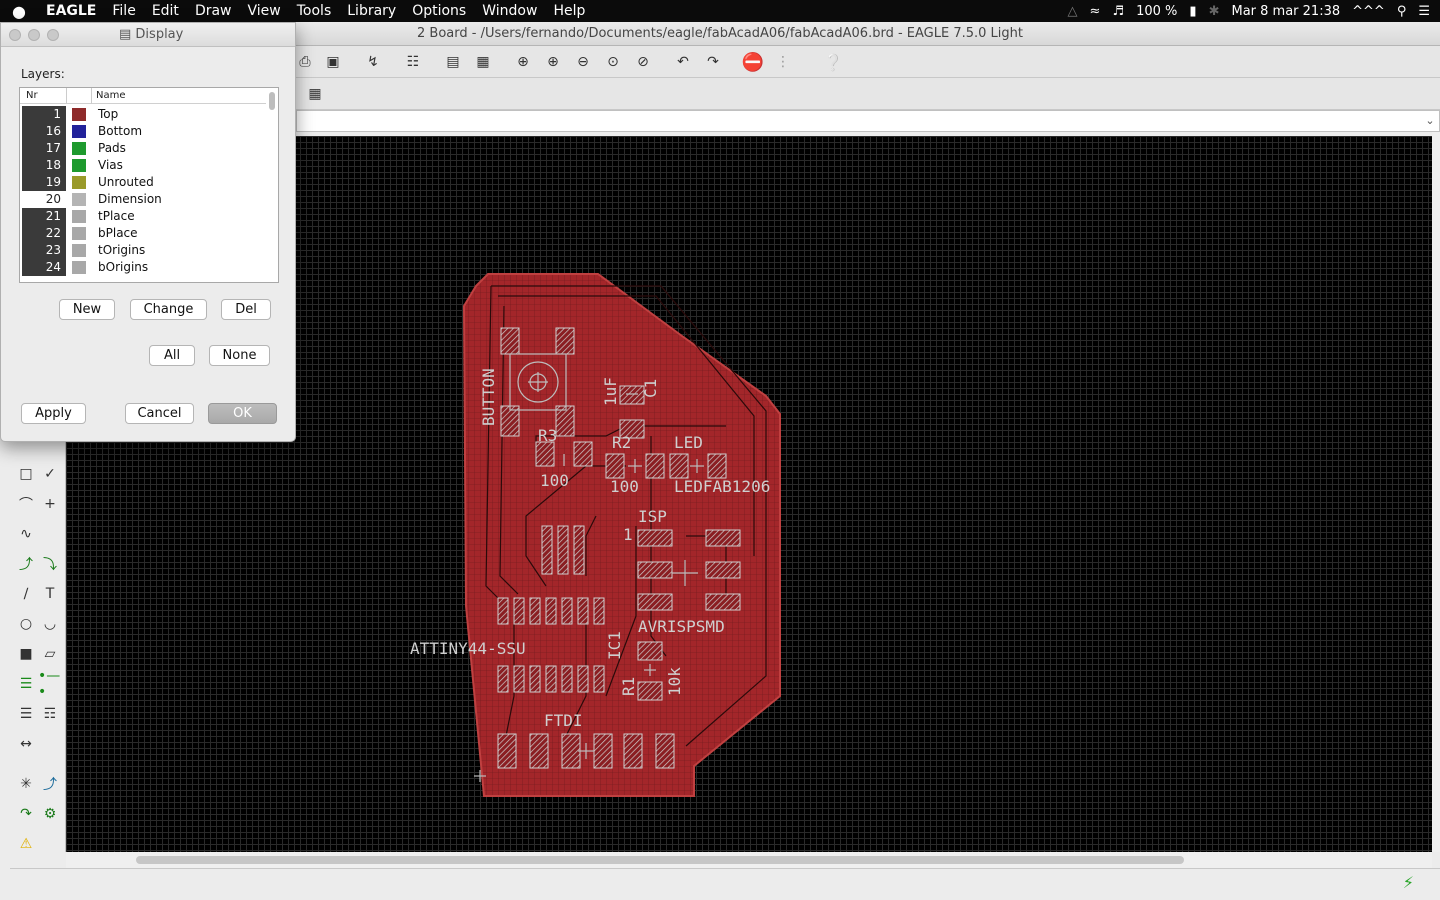 Image resolution: width=1440 pixels, height=900 pixels. What do you see at coordinates (783, 62) in the screenshot?
I see `go-icon: ⋮` at bounding box center [783, 62].